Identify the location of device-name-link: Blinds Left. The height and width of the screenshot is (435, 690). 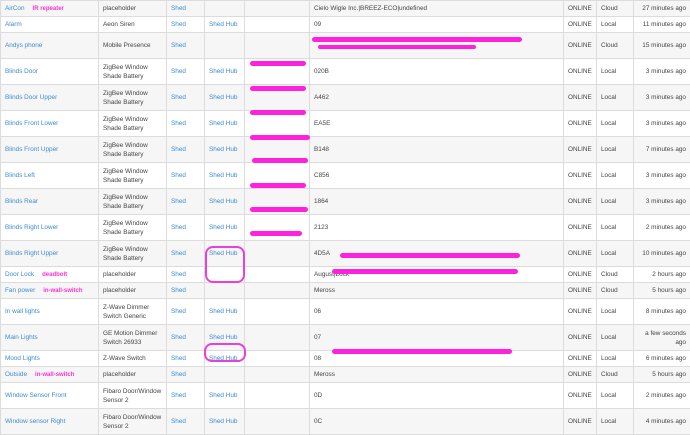
(20, 175).